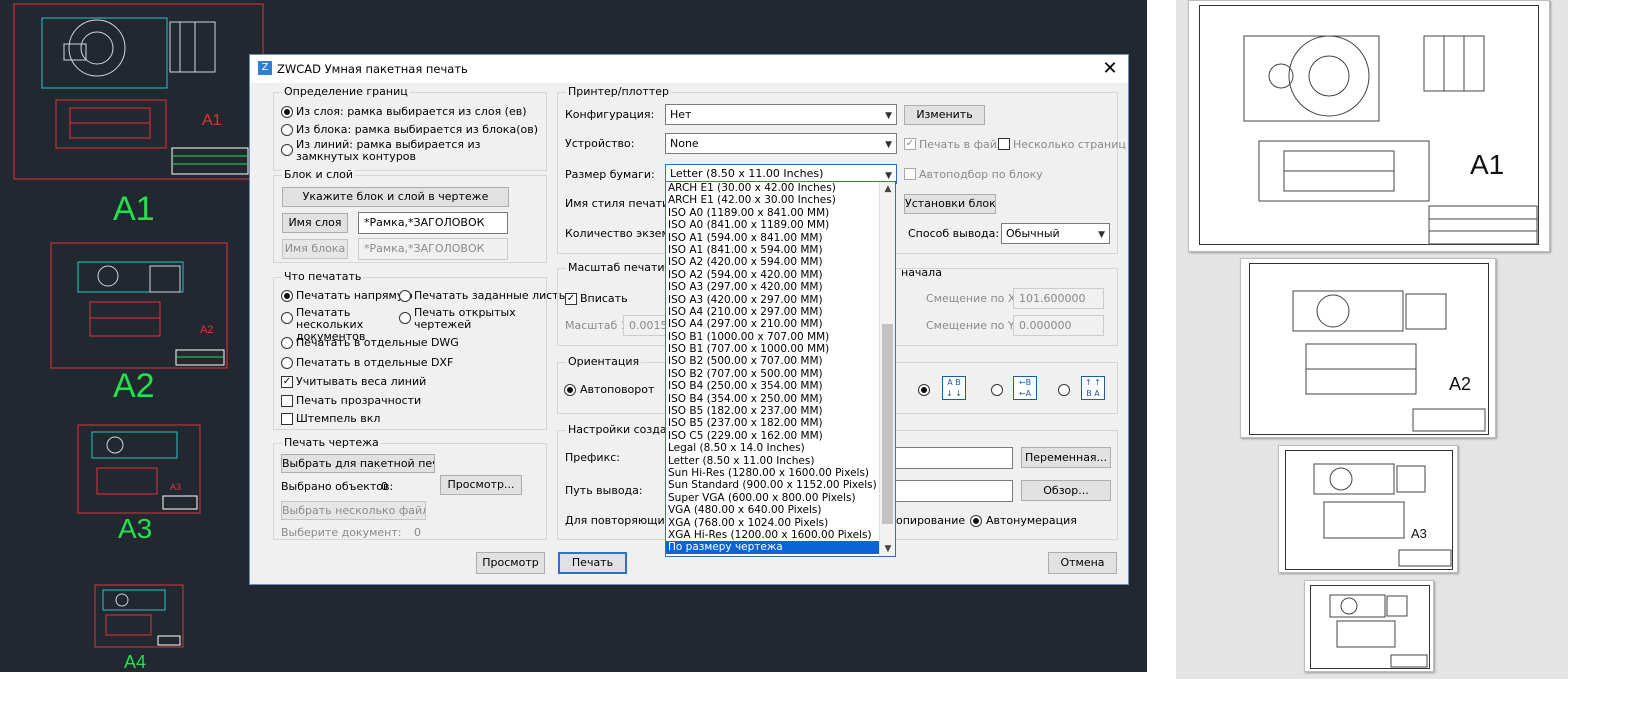 This screenshot has height=719, width=1642. Describe the element at coordinates (780, 485) in the screenshot. I see `paper-size-option: Sun Standard (900.00 x 1152.00 Pixels)` at that location.